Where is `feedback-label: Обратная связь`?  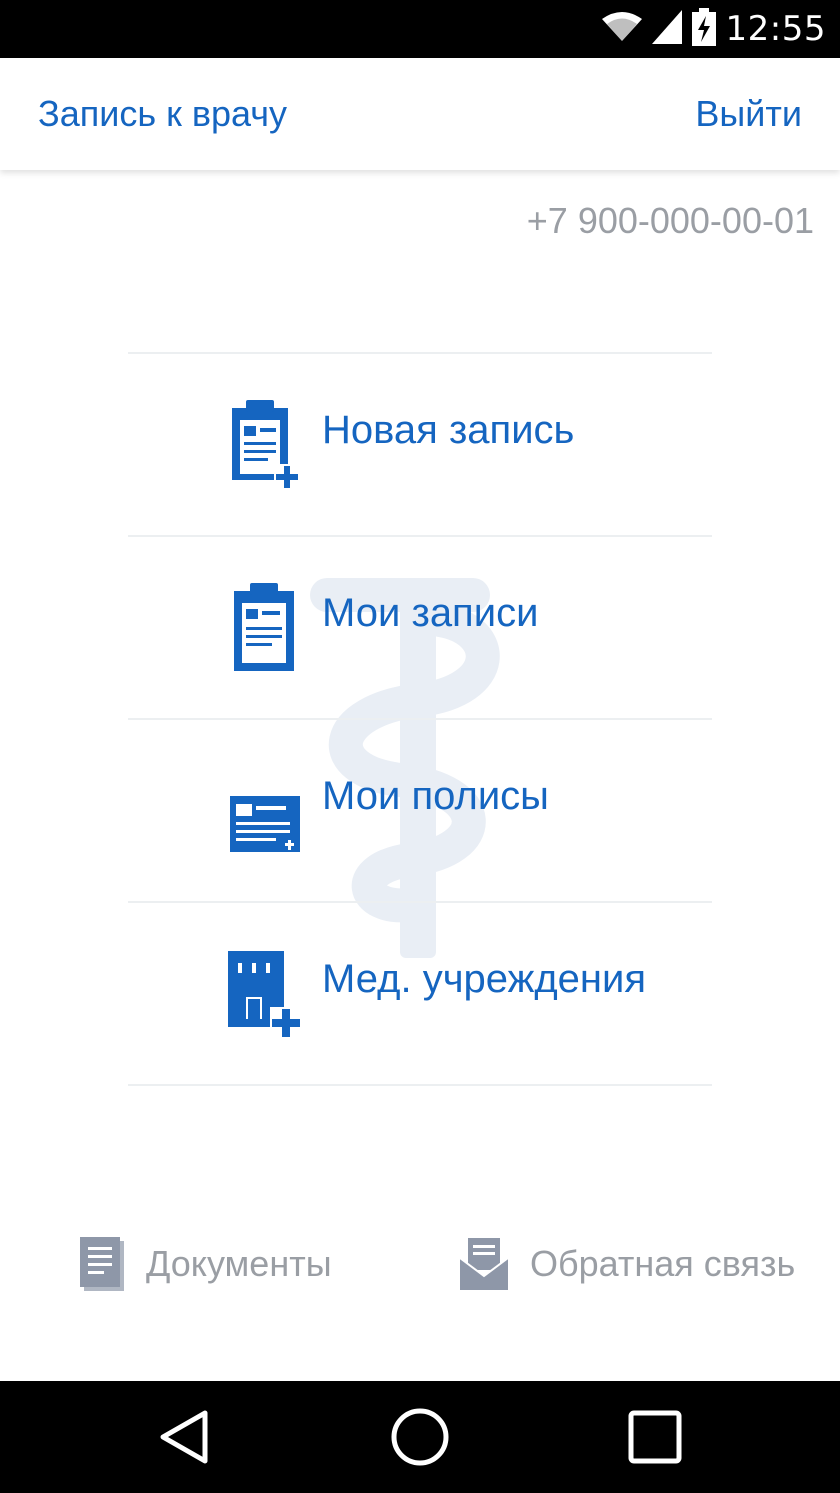
feedback-label: Обратная связь is located at coordinates (663, 1263).